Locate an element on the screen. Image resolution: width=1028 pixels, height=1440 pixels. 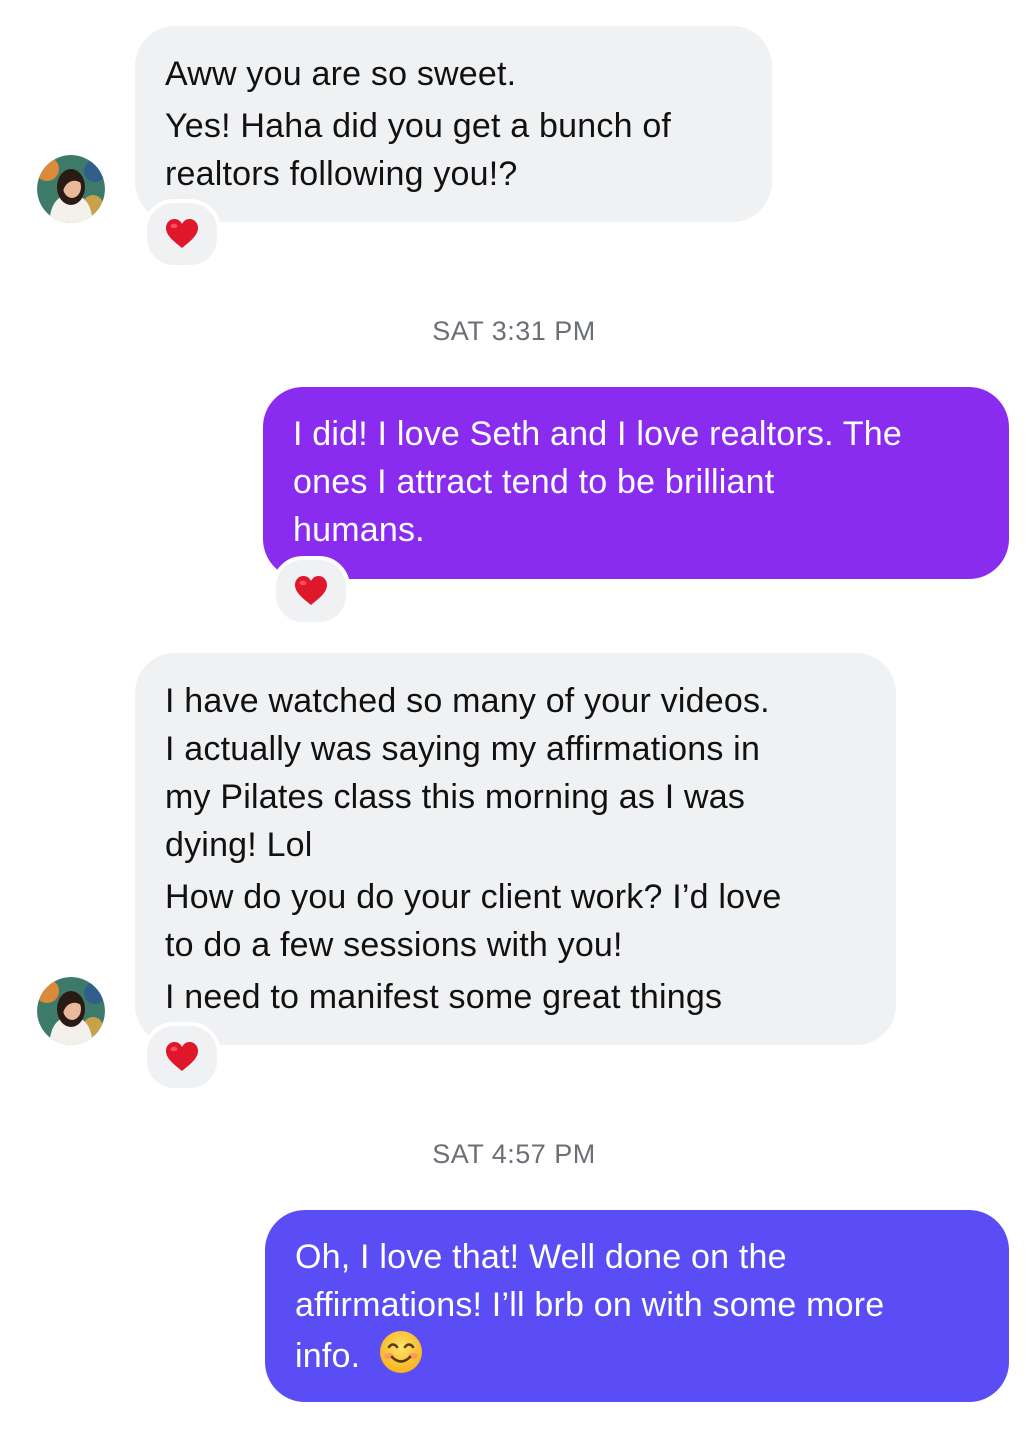
message-text-line: I have watched so many of your videos. is located at coordinates (467, 701).